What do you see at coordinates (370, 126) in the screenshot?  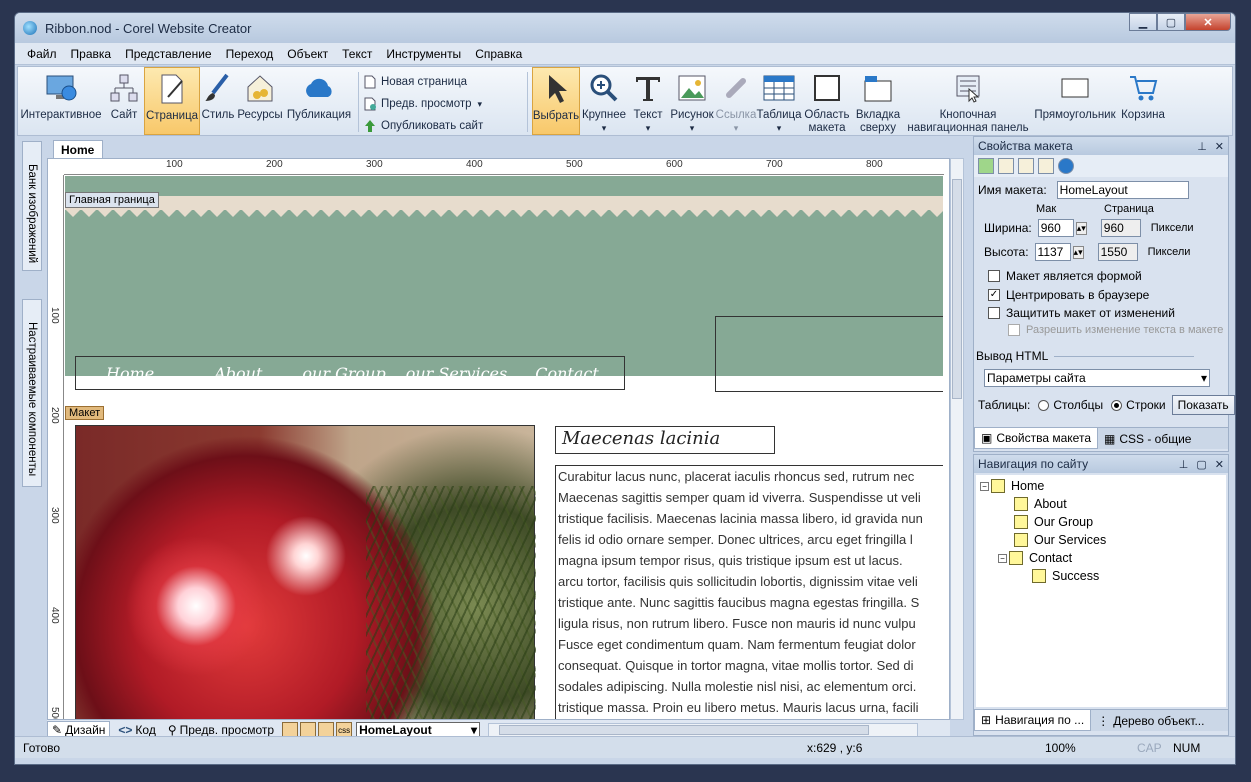 I see `publish-icon` at bounding box center [370, 126].